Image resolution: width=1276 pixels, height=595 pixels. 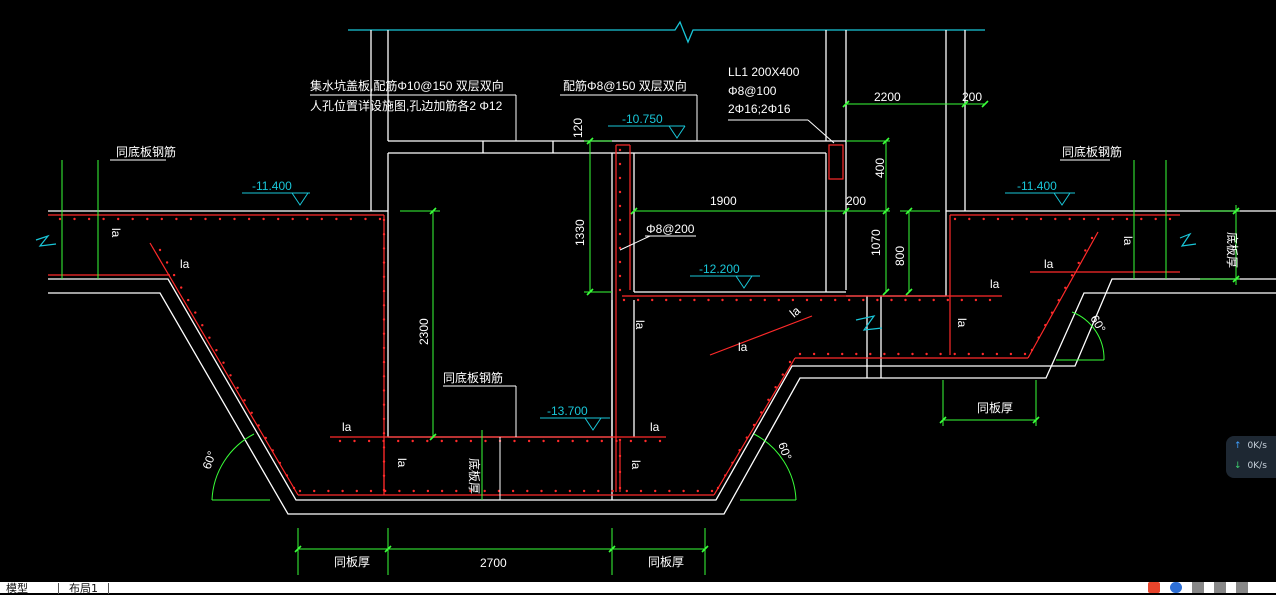 What do you see at coordinates (972, 97) in the screenshot?
I see `dim-200-top: 200` at bounding box center [972, 97].